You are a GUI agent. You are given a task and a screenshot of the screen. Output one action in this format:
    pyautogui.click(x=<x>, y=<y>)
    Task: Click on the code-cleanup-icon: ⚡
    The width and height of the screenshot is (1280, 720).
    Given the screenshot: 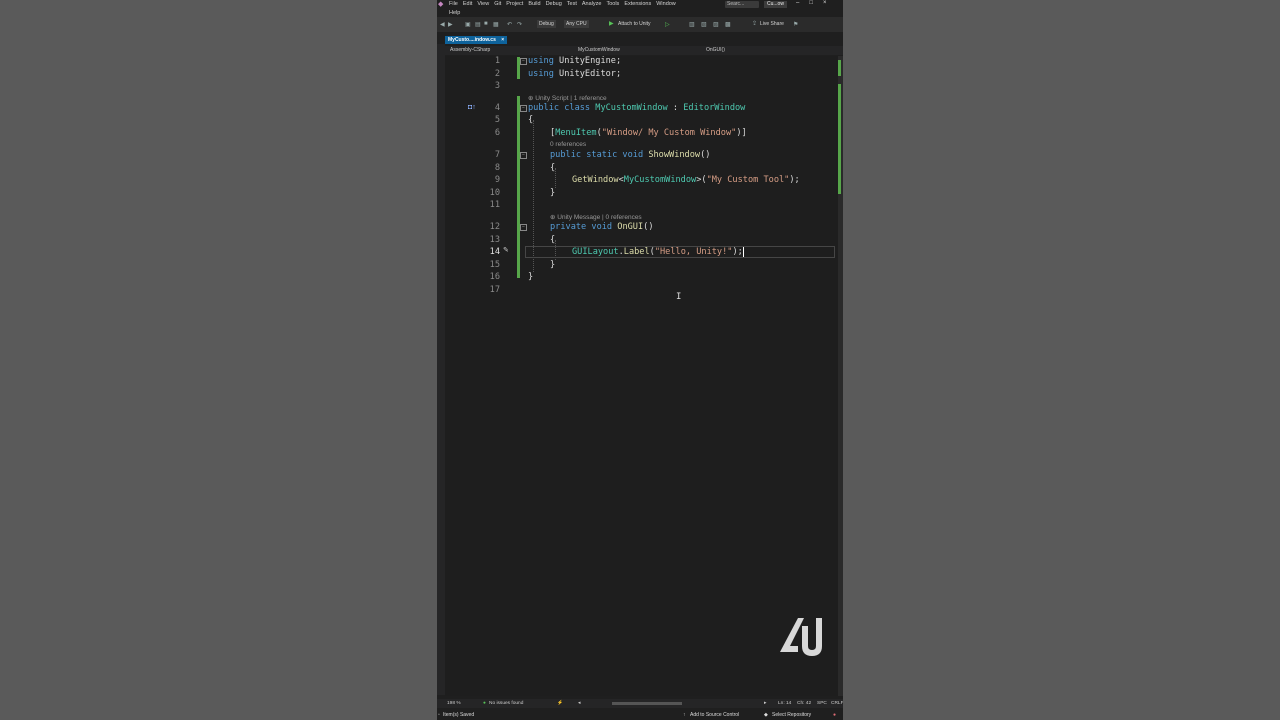 What is the action you would take?
    pyautogui.click(x=560, y=703)
    